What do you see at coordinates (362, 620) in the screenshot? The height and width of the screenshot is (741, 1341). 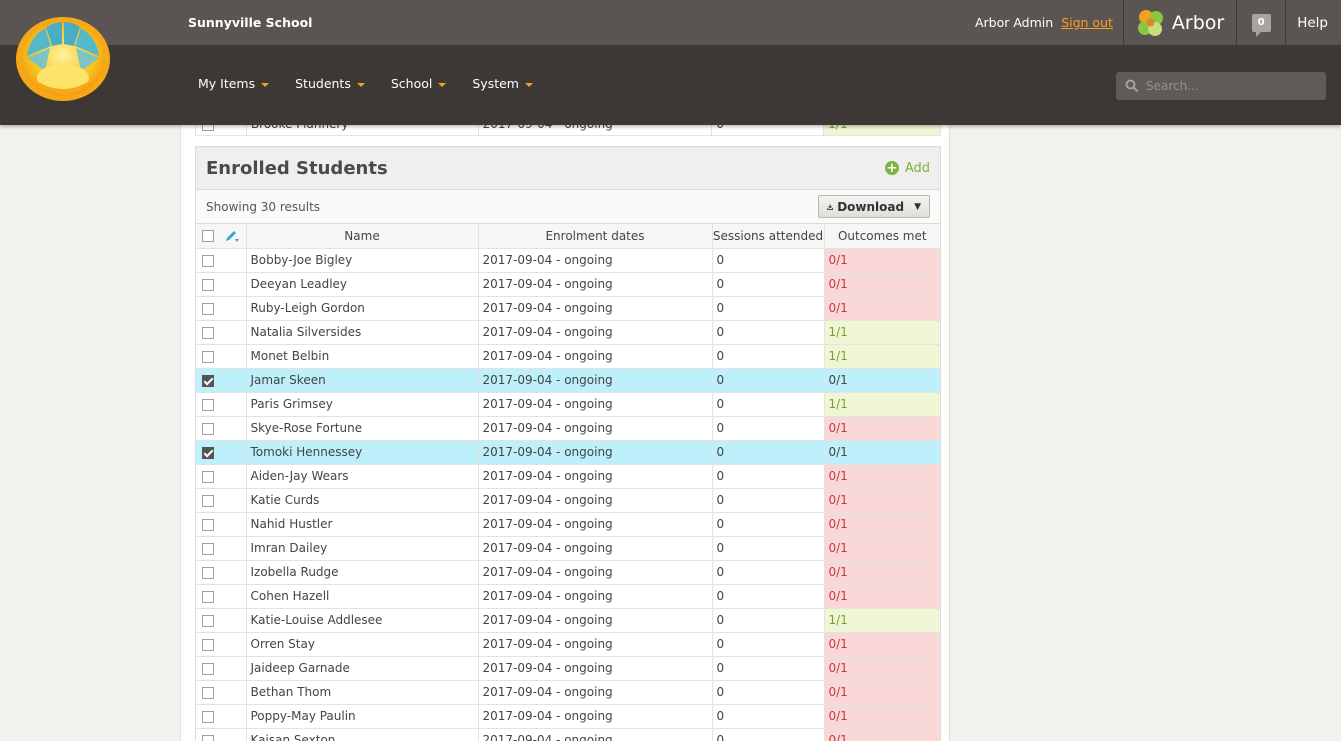 I see `student-name: Katie-Louise Addlesee` at bounding box center [362, 620].